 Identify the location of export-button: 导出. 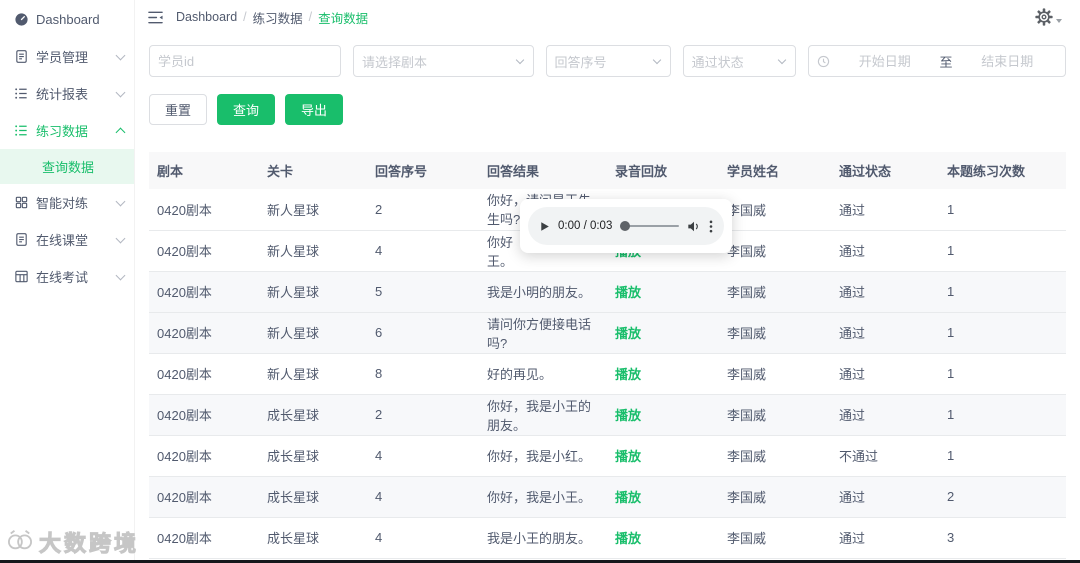
(314, 109).